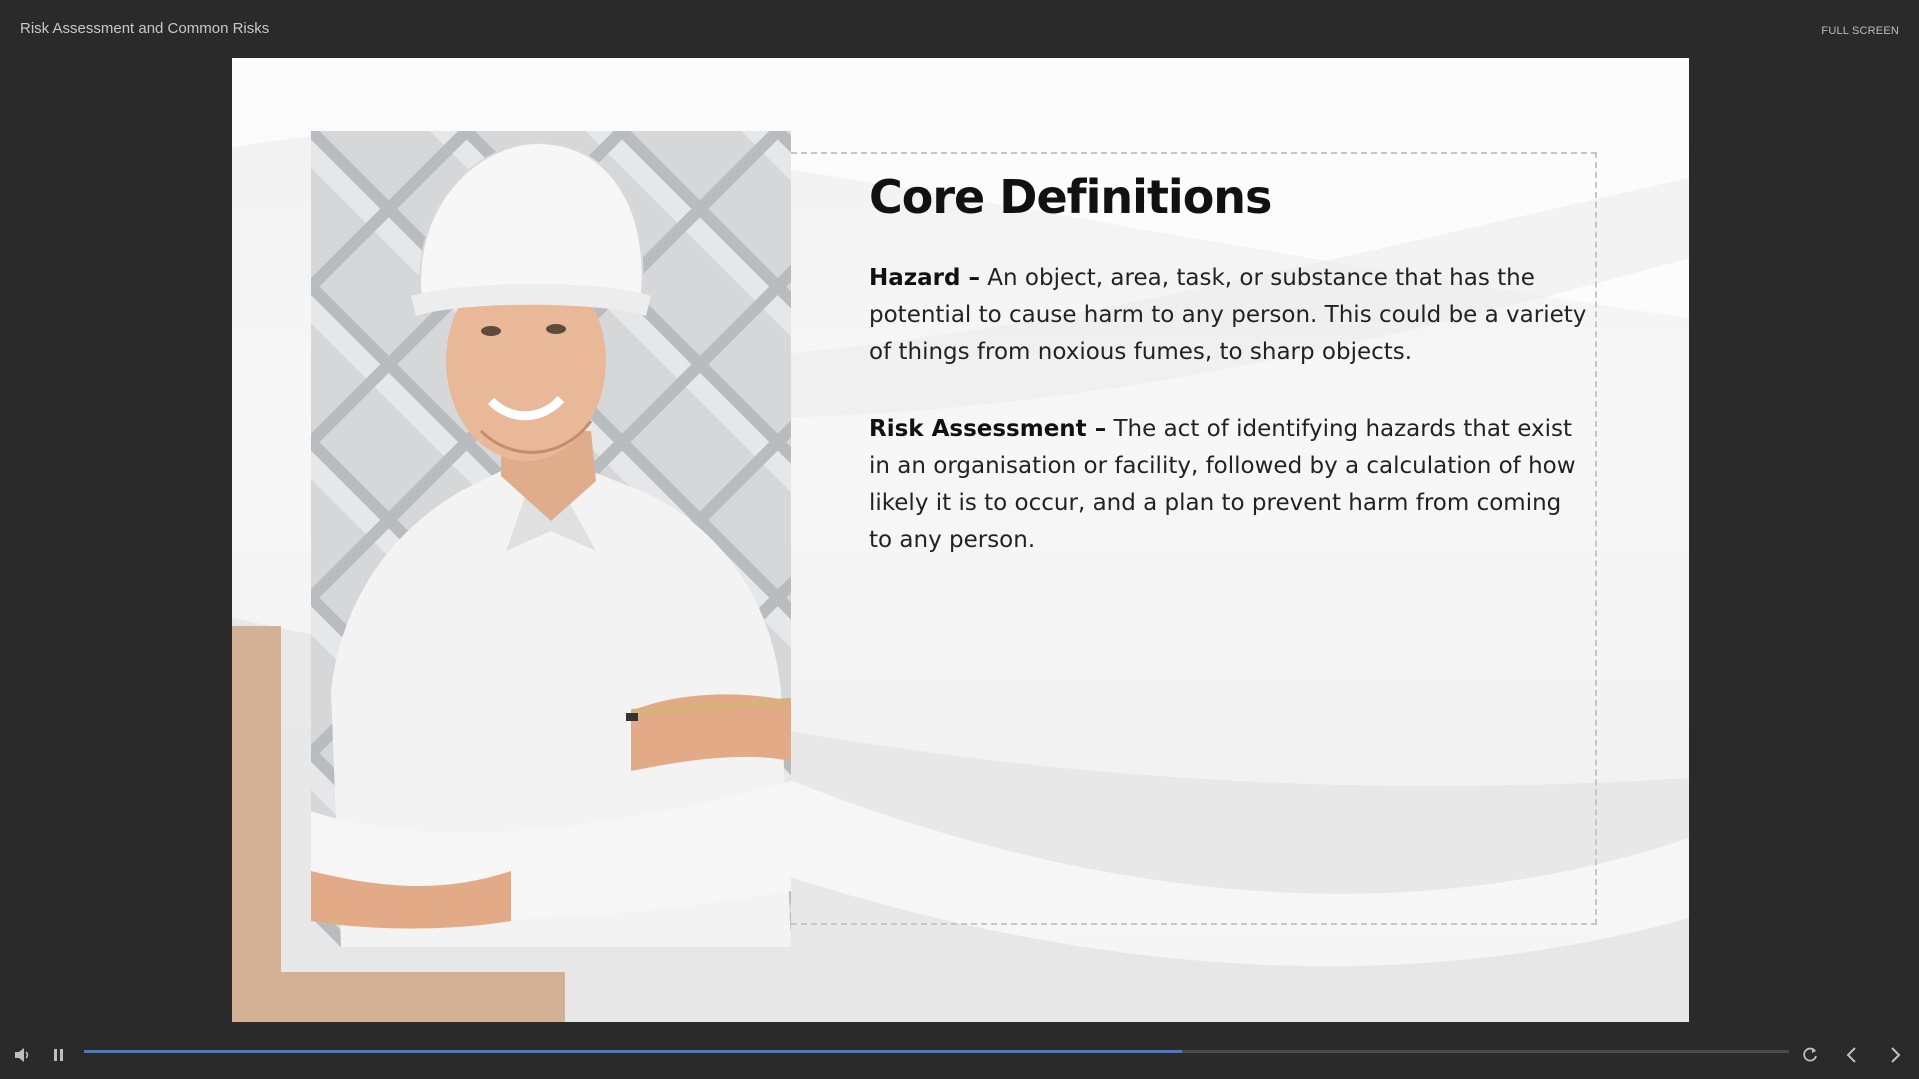  Describe the element at coordinates (988, 429) in the screenshot. I see `definition-term: Risk Assessment –` at that location.